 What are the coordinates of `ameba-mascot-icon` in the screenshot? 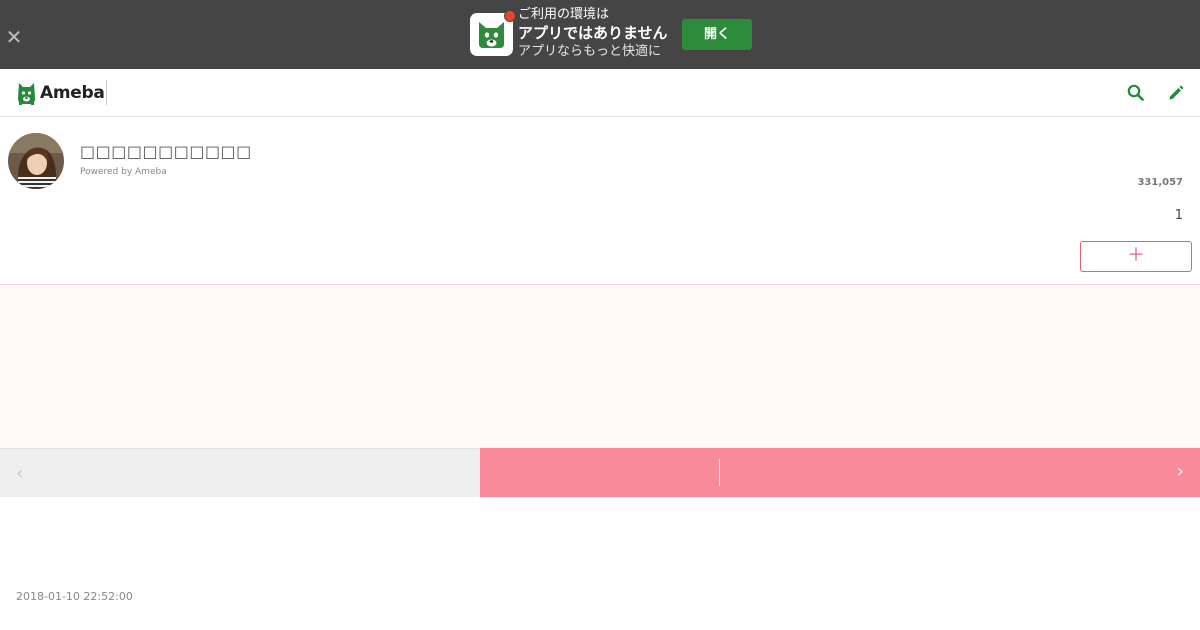 It's located at (26, 93).